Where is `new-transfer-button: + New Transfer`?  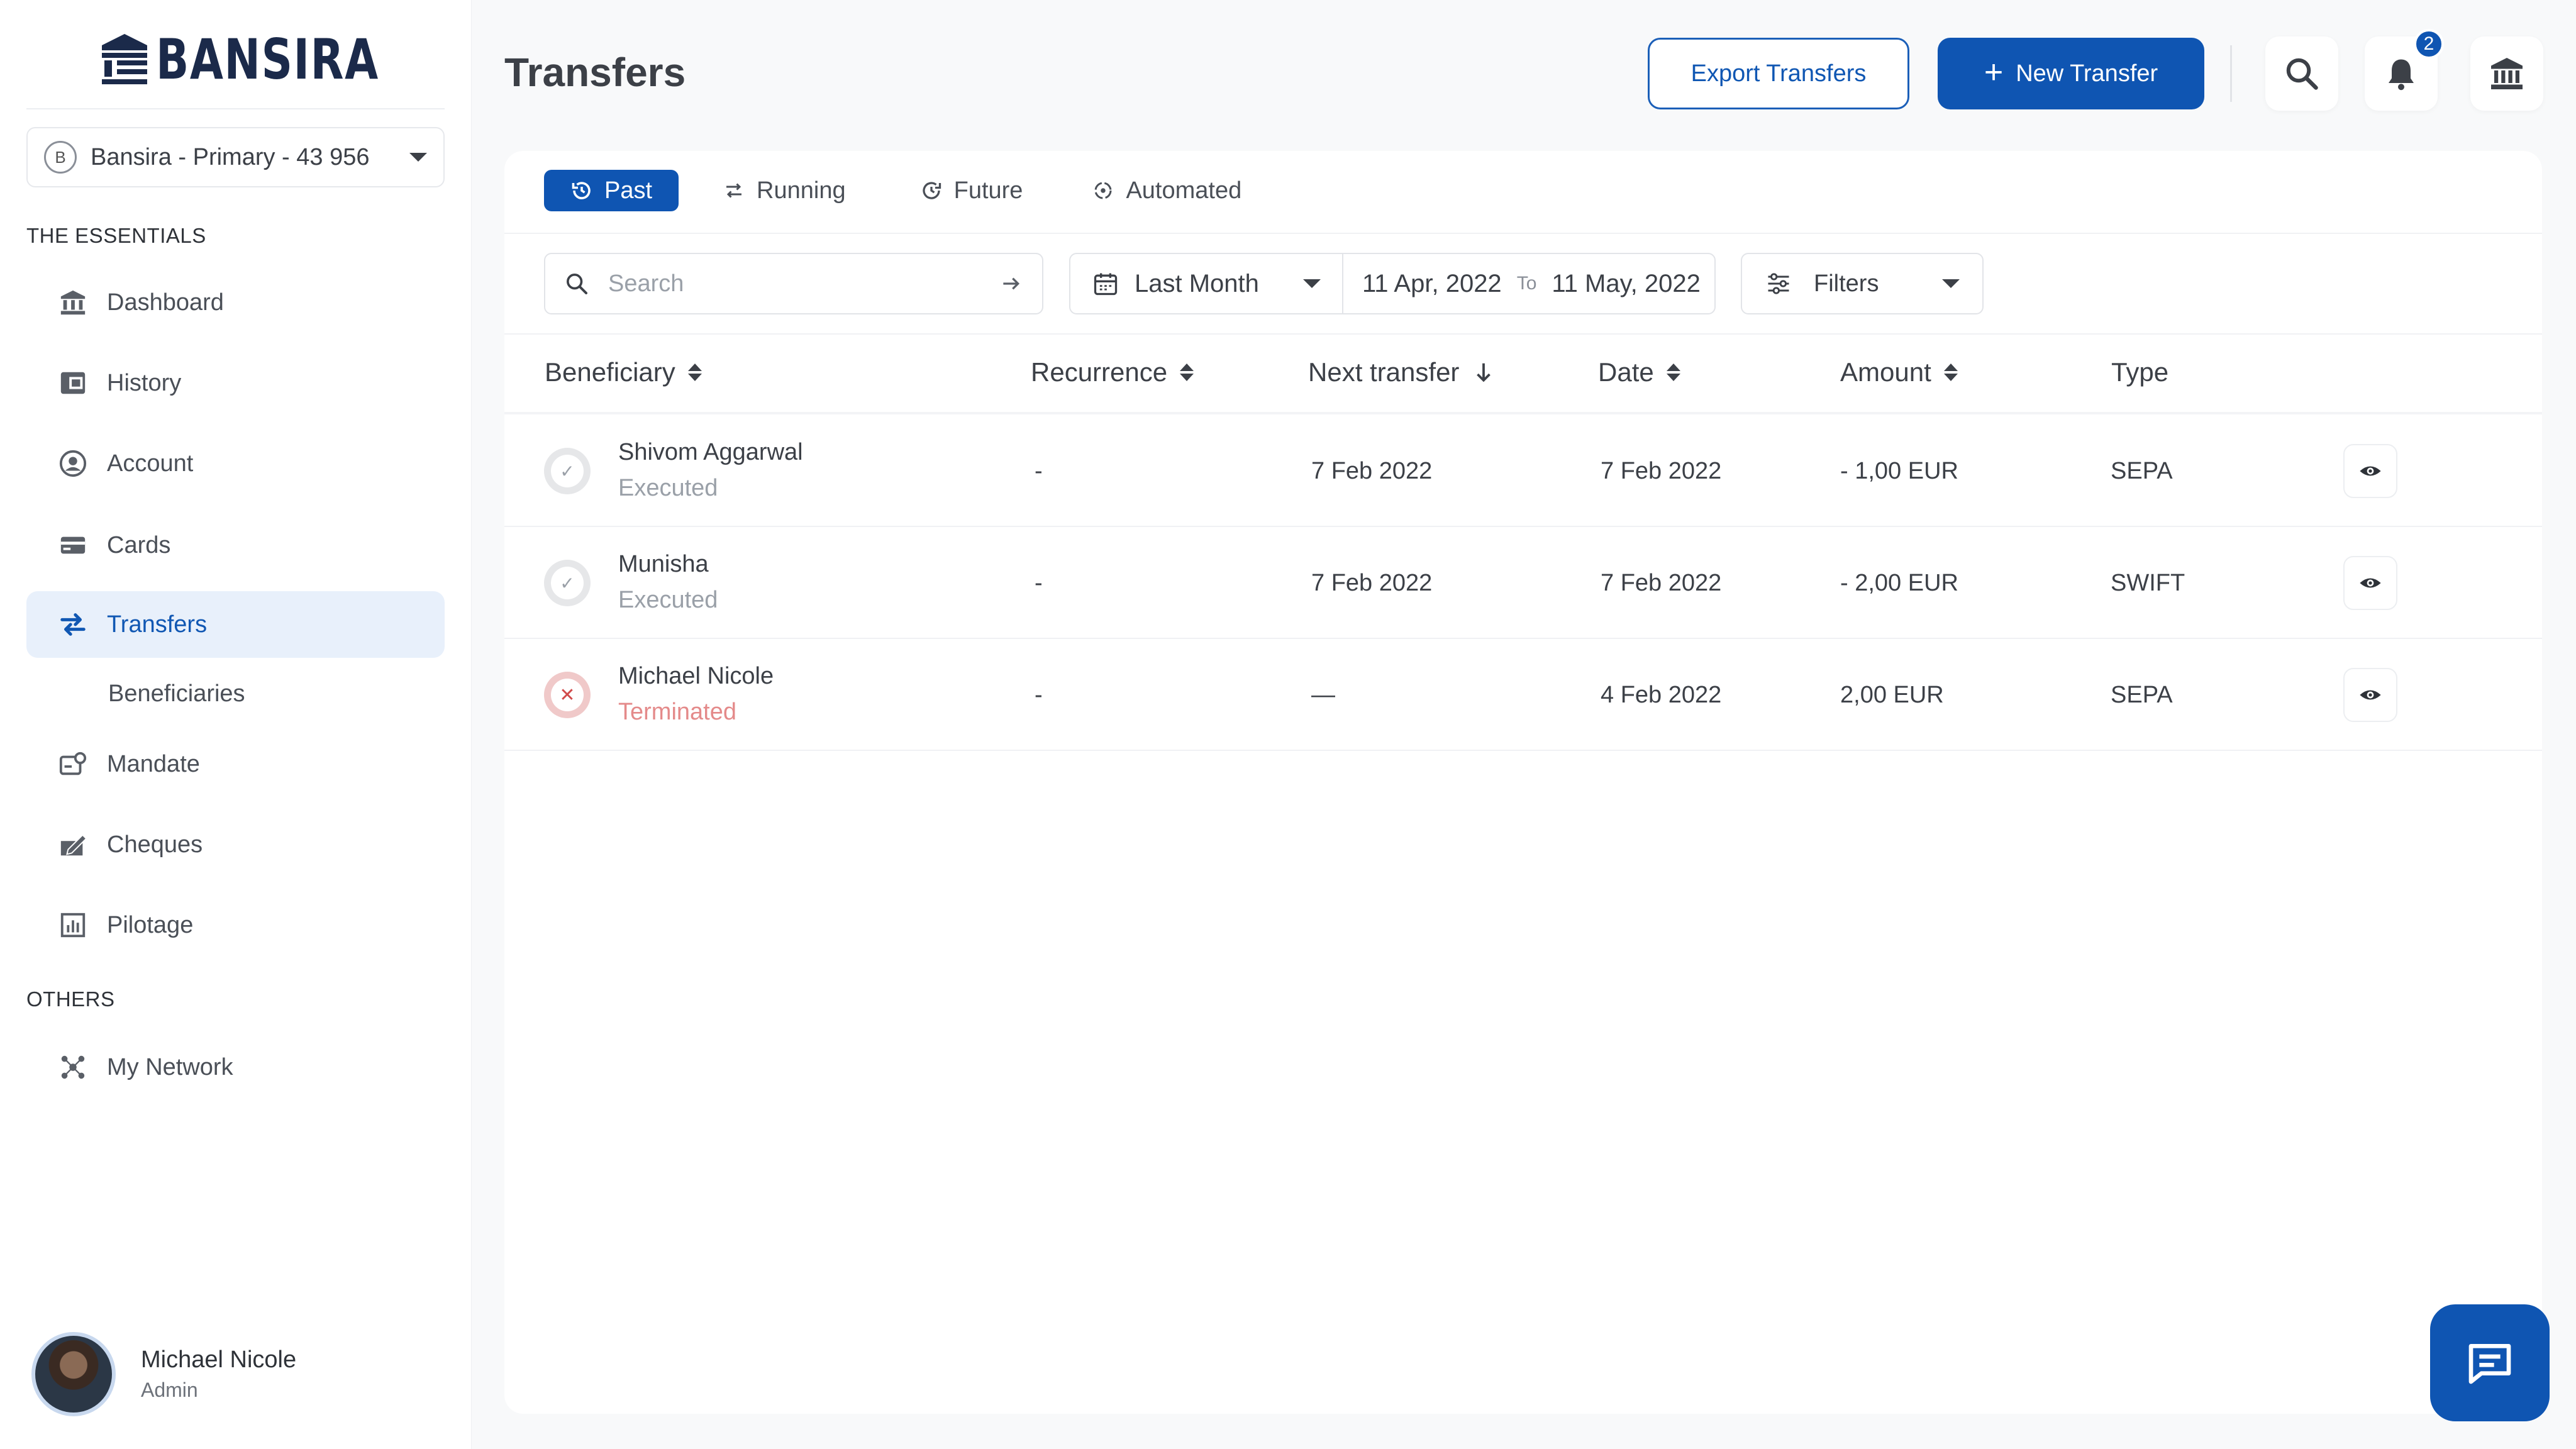 new-transfer-button: + New Transfer is located at coordinates (2071, 73).